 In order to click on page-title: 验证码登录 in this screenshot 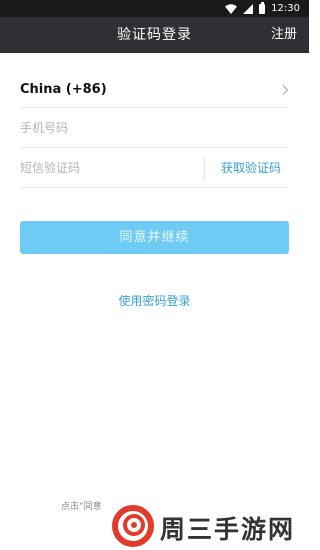, I will do `click(154, 35)`.